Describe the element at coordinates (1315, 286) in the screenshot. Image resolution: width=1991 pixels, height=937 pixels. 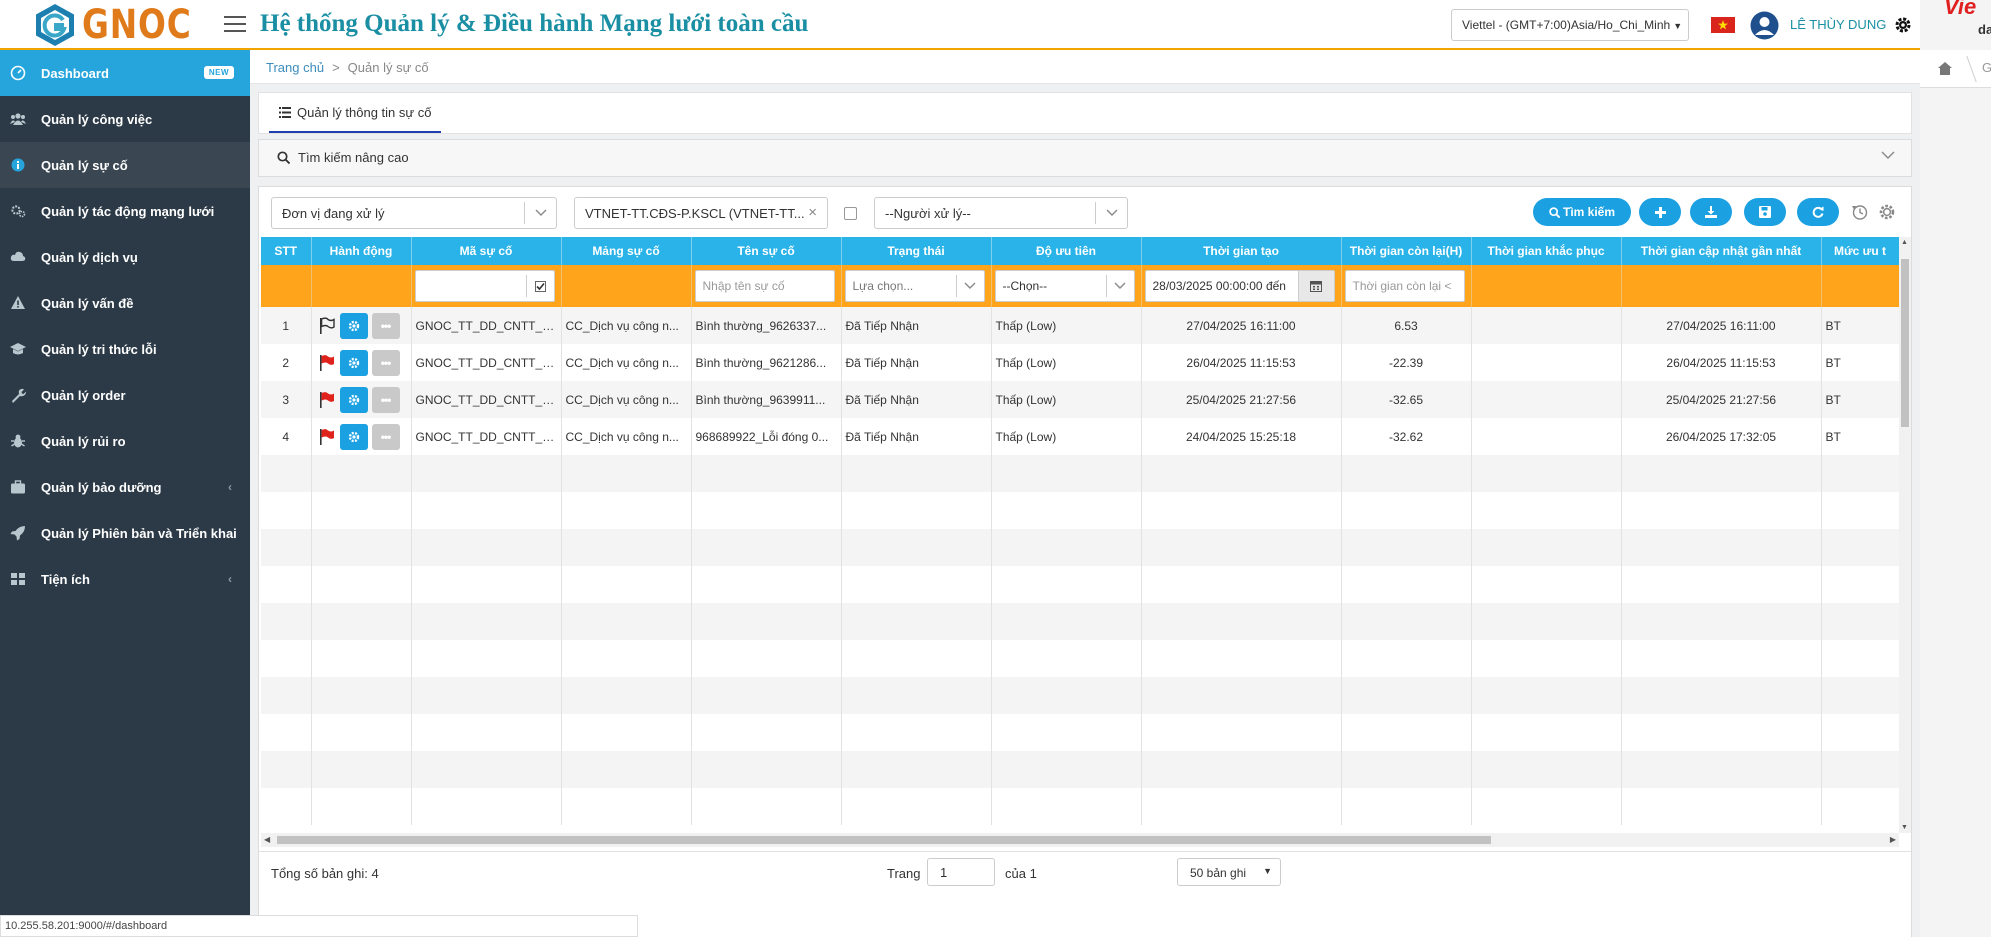
I see `calendar-icon` at that location.